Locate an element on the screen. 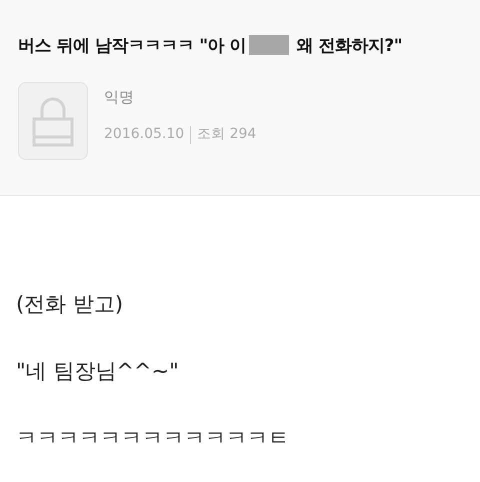 The image size is (480, 482). body-text: ㅋㅋㅋㅋㅋㅋㅋㅋㅋㅋㅋㅋㅌ is located at coordinates (153, 439).